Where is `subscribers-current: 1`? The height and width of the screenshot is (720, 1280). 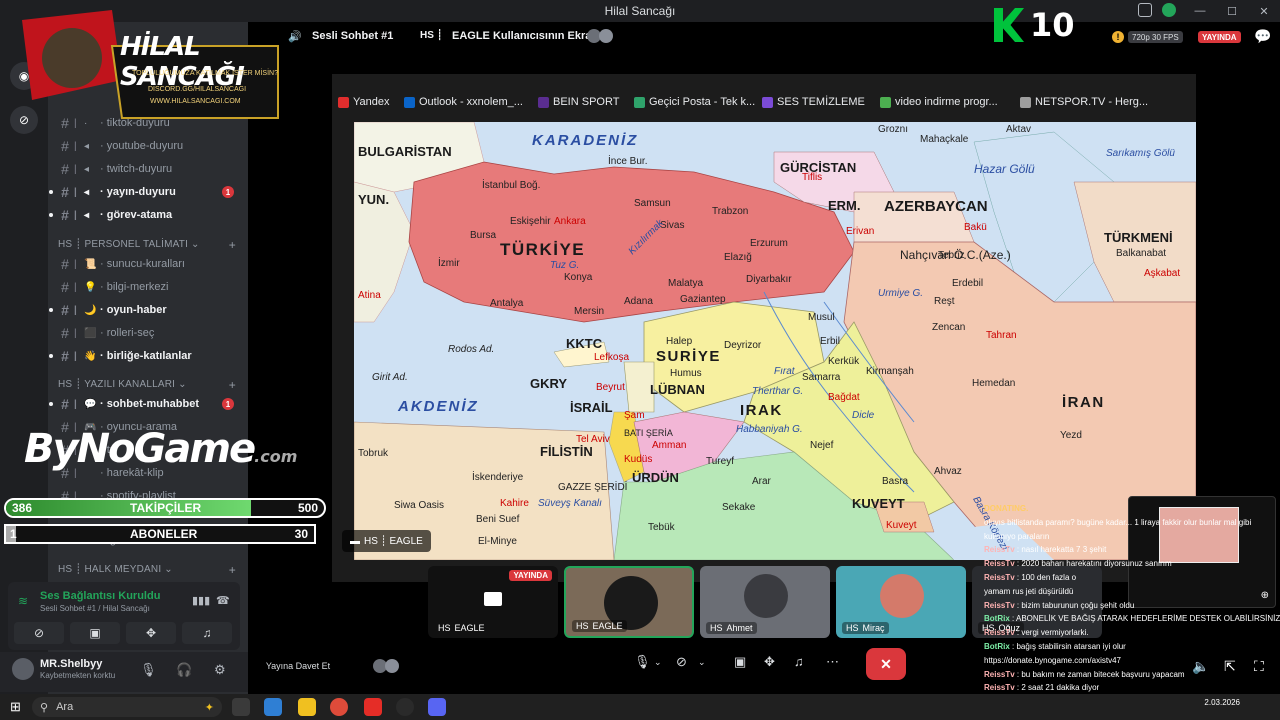
subscribers-current: 1 is located at coordinates (13, 534).